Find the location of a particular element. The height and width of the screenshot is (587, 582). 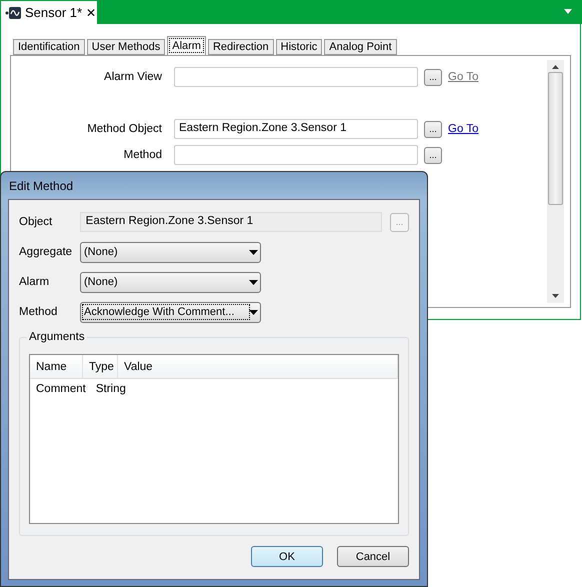

tab: Historic is located at coordinates (299, 47).